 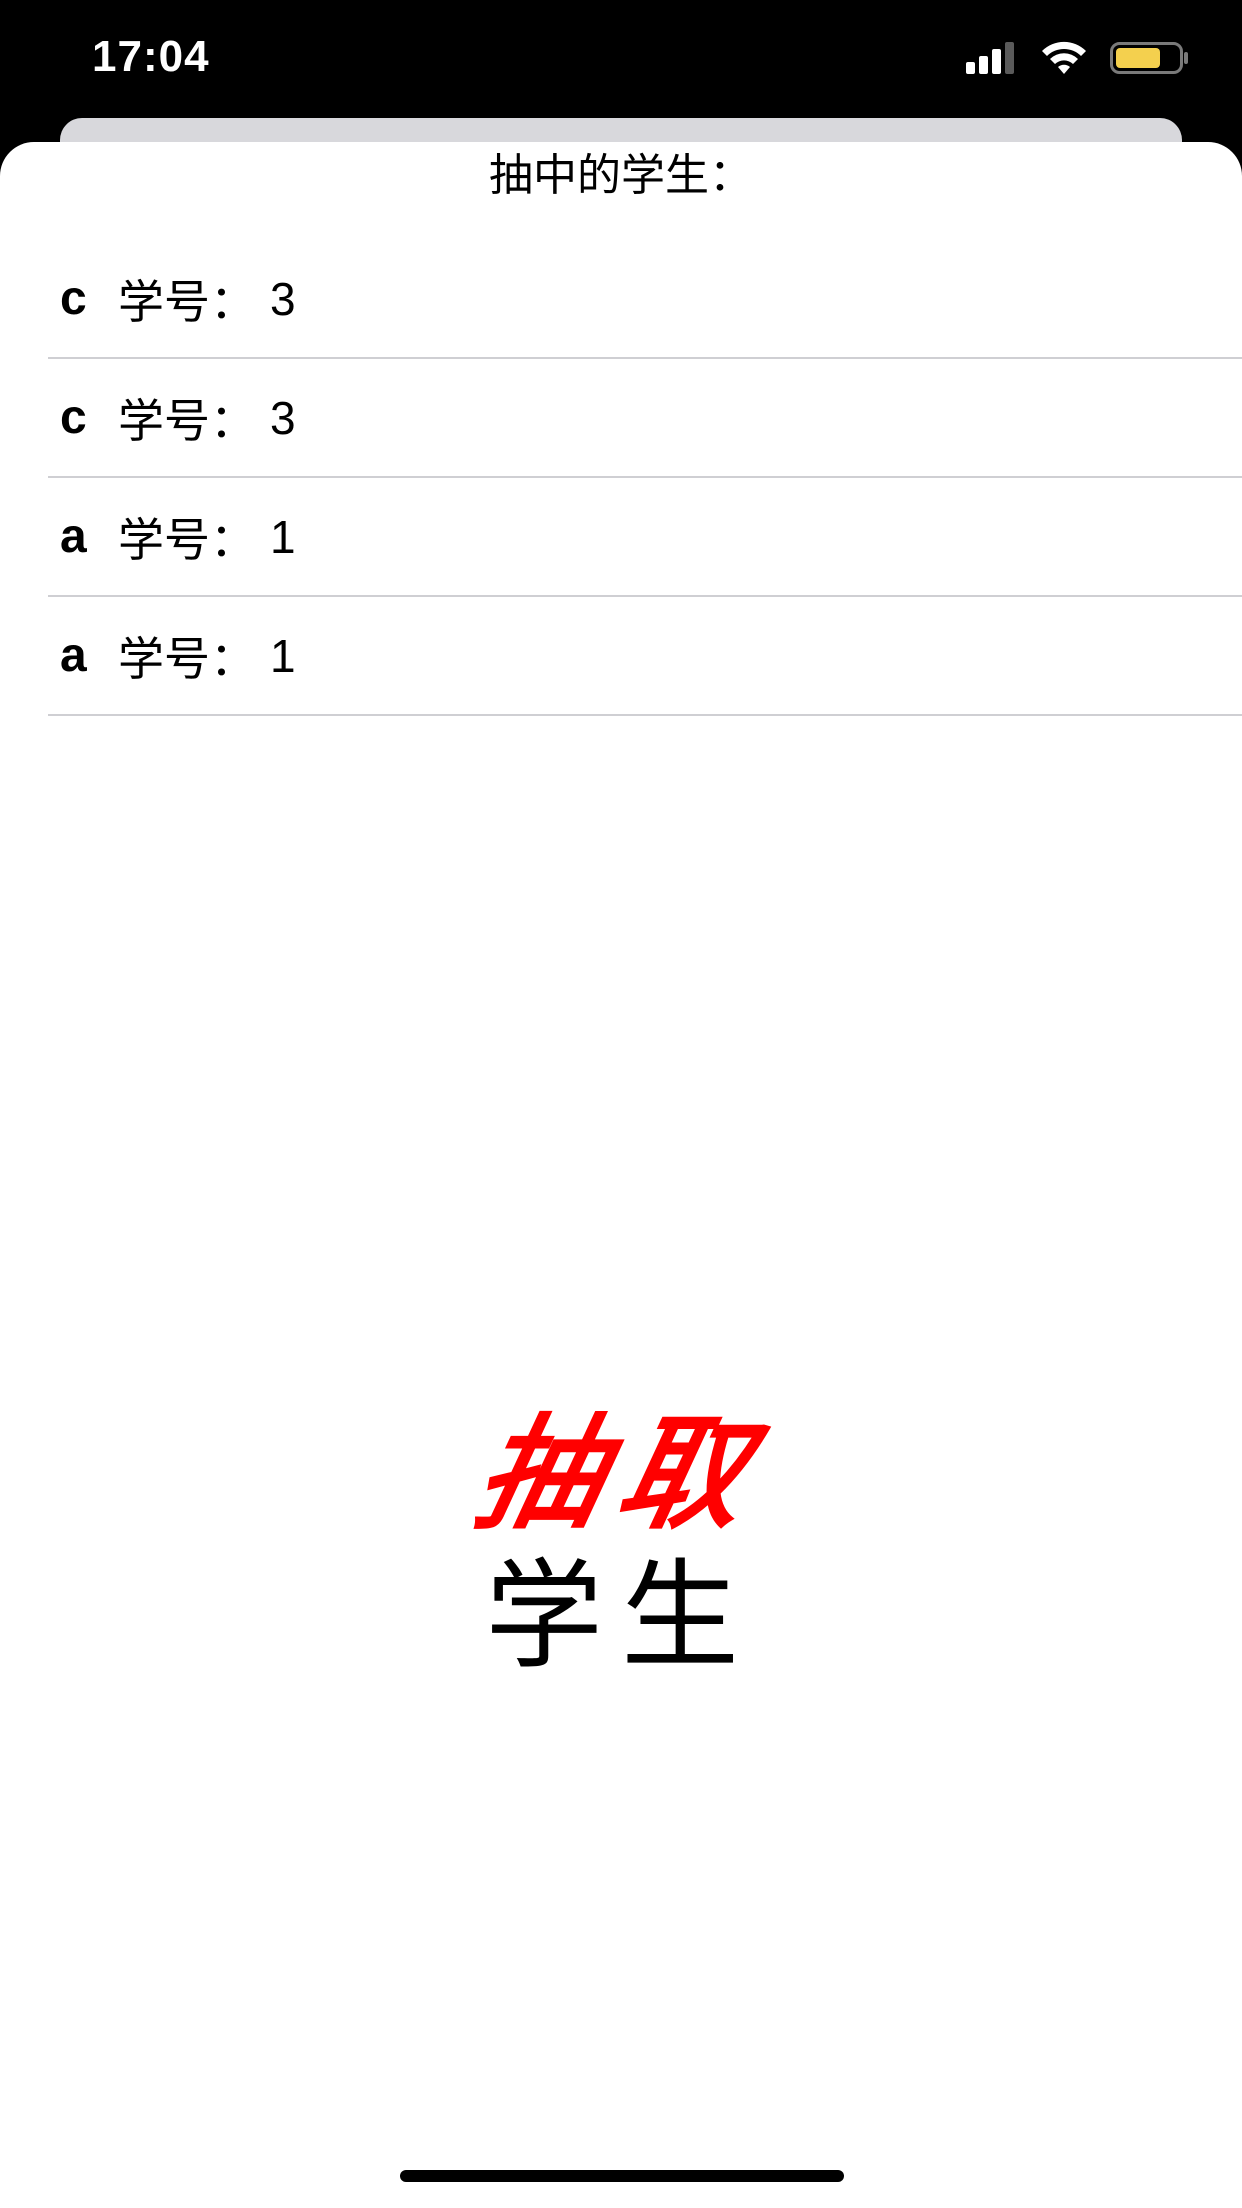 I want to click on sheet-title: 抽中的学生：, so click(x=621, y=175).